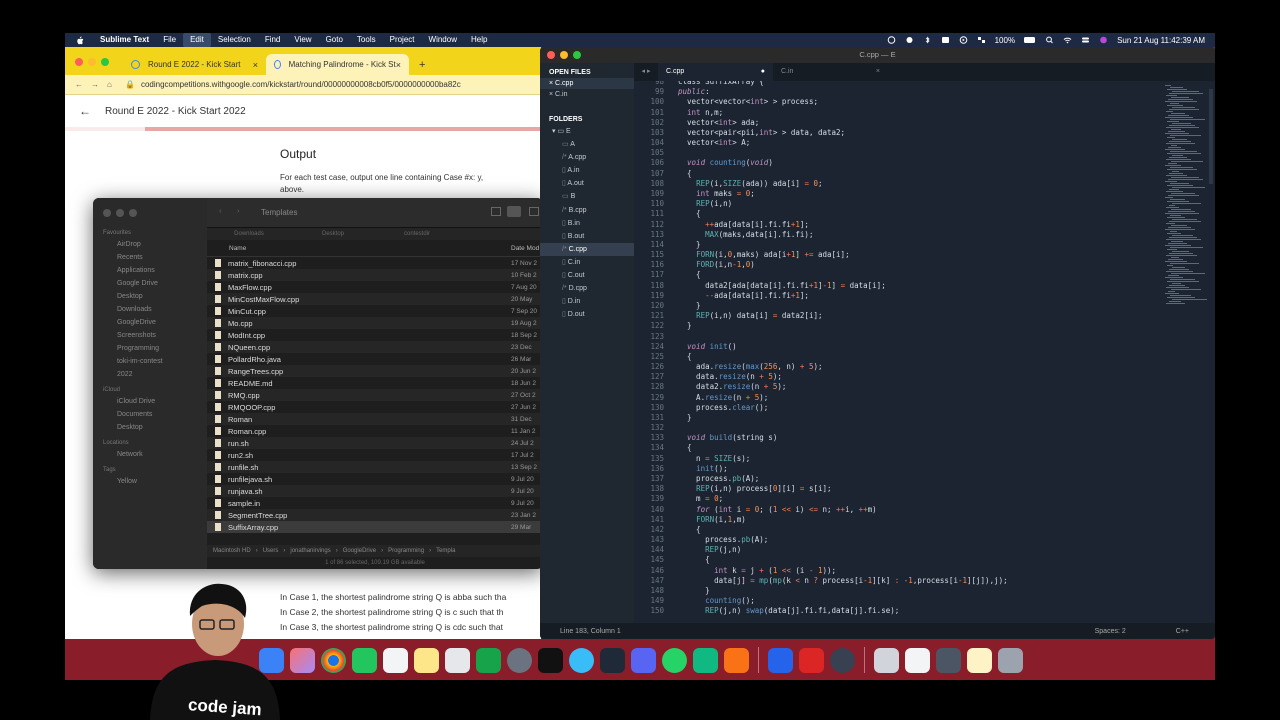 This screenshot has width=1280, height=720. I want to click on syntax-setting: C++, so click(1182, 631).